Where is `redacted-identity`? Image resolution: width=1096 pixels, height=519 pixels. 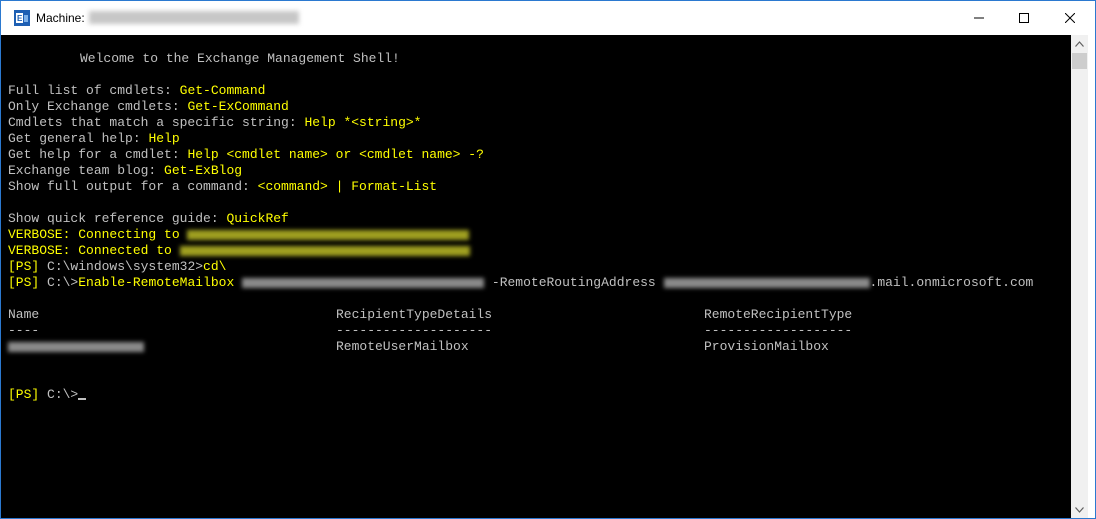
redacted-identity is located at coordinates (363, 282).